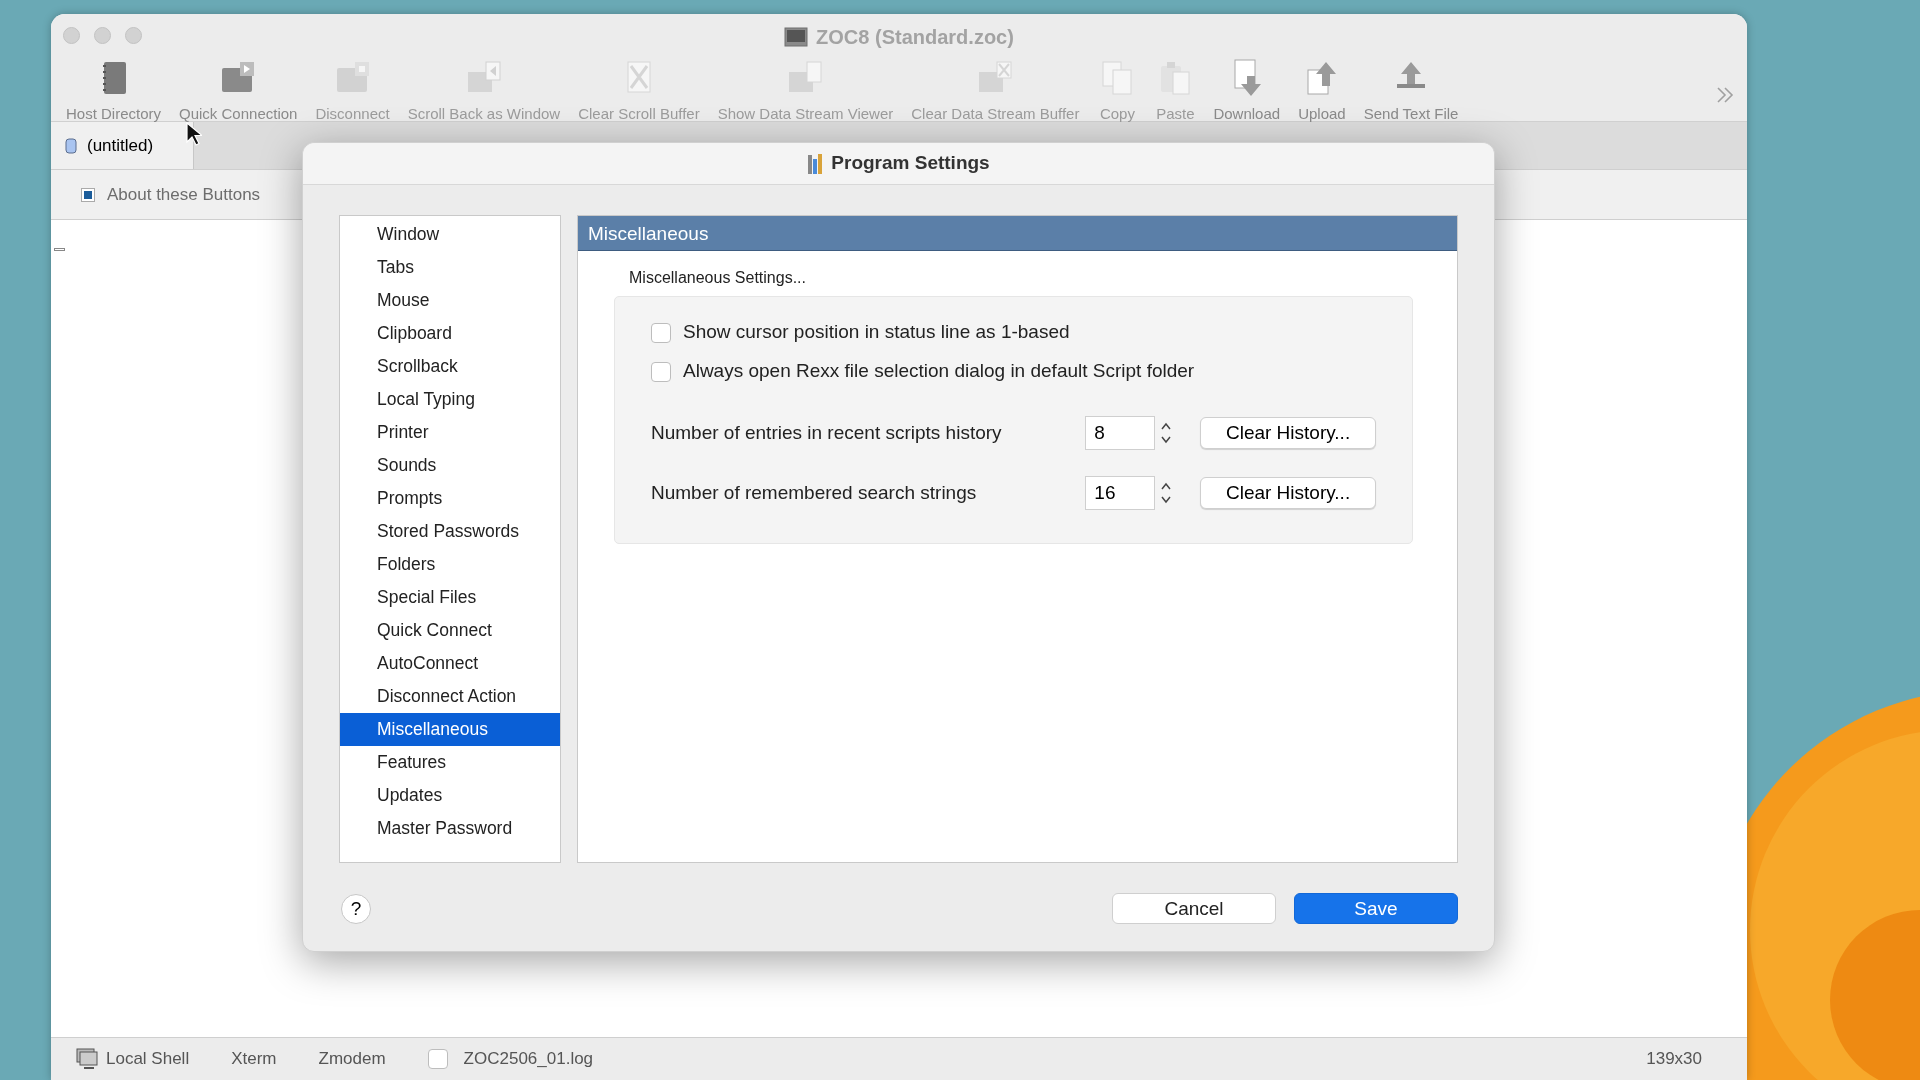 This screenshot has width=1920, height=1080. What do you see at coordinates (254, 1059) in the screenshot?
I see `status-item: Xterm` at bounding box center [254, 1059].